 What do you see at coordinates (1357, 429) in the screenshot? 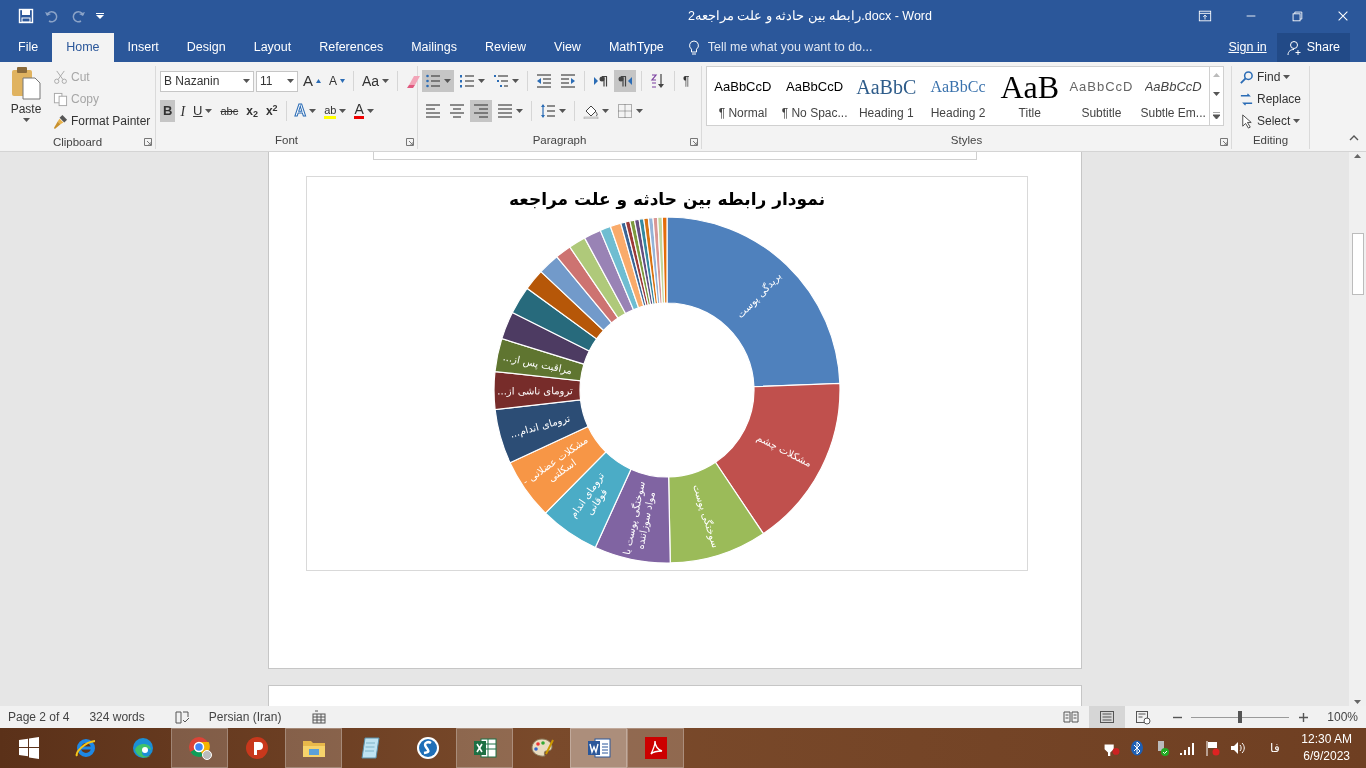
I see `scrollbar` at bounding box center [1357, 429].